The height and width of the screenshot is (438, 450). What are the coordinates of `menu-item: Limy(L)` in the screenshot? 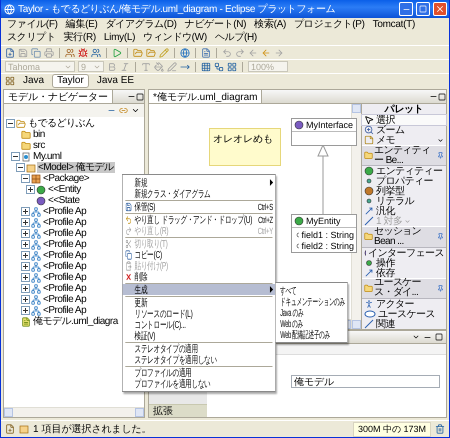 It's located at (120, 38).